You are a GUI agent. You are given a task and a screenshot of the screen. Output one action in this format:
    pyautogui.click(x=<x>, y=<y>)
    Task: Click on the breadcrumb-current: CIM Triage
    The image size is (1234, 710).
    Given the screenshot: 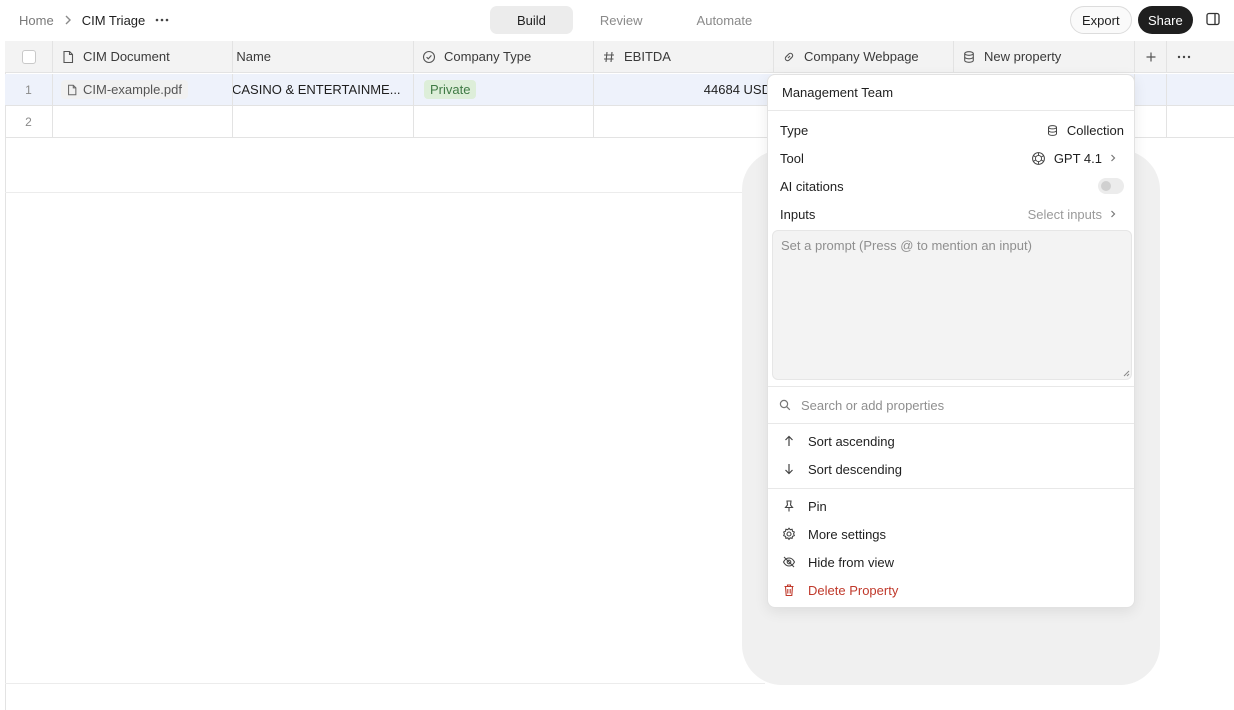 What is the action you would take?
    pyautogui.click(x=114, y=20)
    